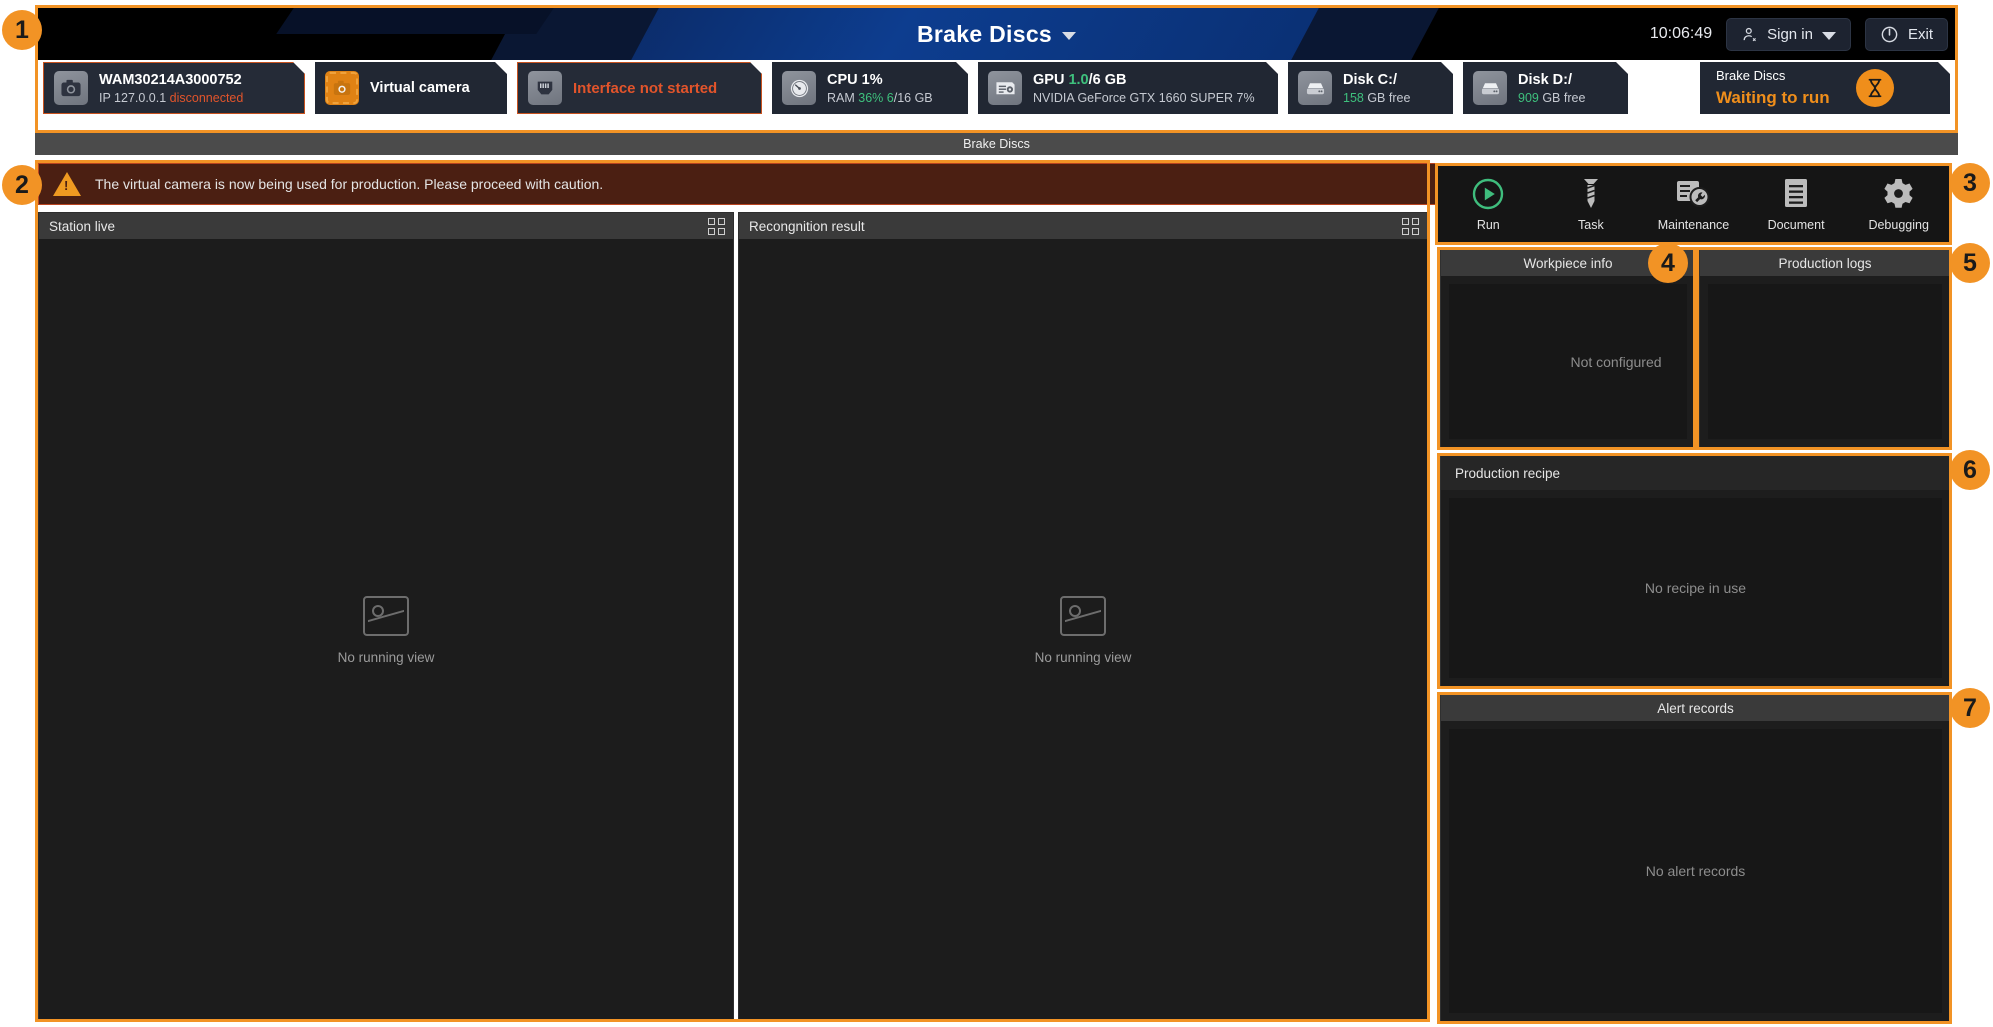 This screenshot has height=1027, width=1993. I want to click on alert-records-title: Alert records, so click(1695, 708).